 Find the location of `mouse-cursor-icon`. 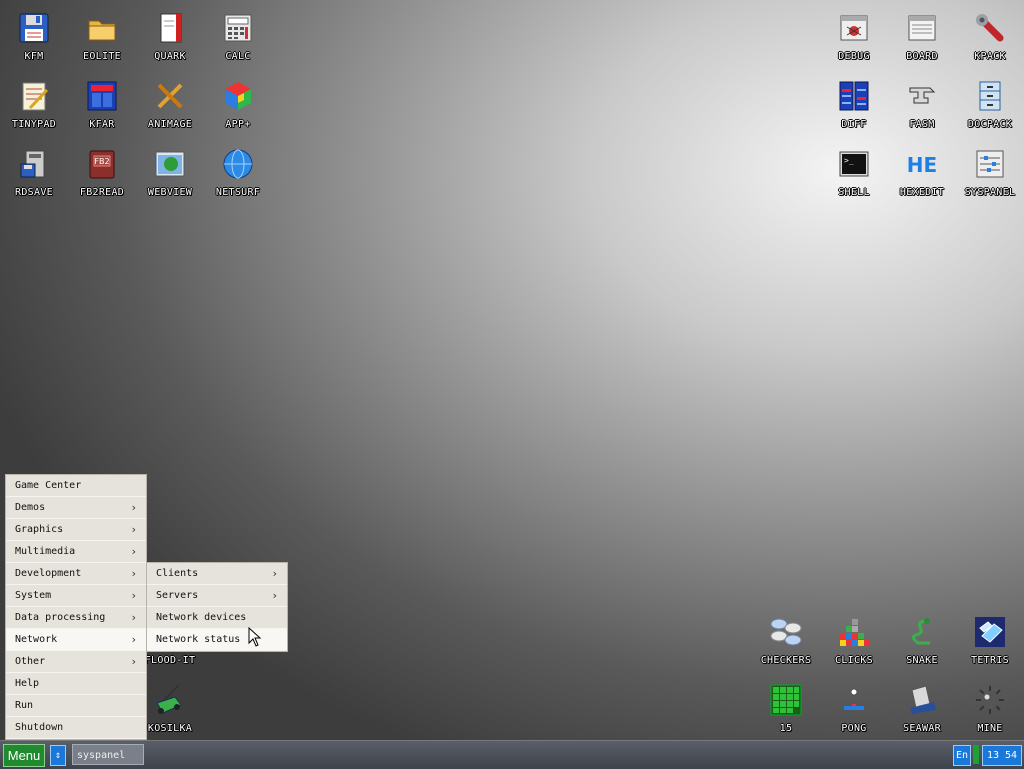

mouse-cursor-icon is located at coordinates (255, 638).